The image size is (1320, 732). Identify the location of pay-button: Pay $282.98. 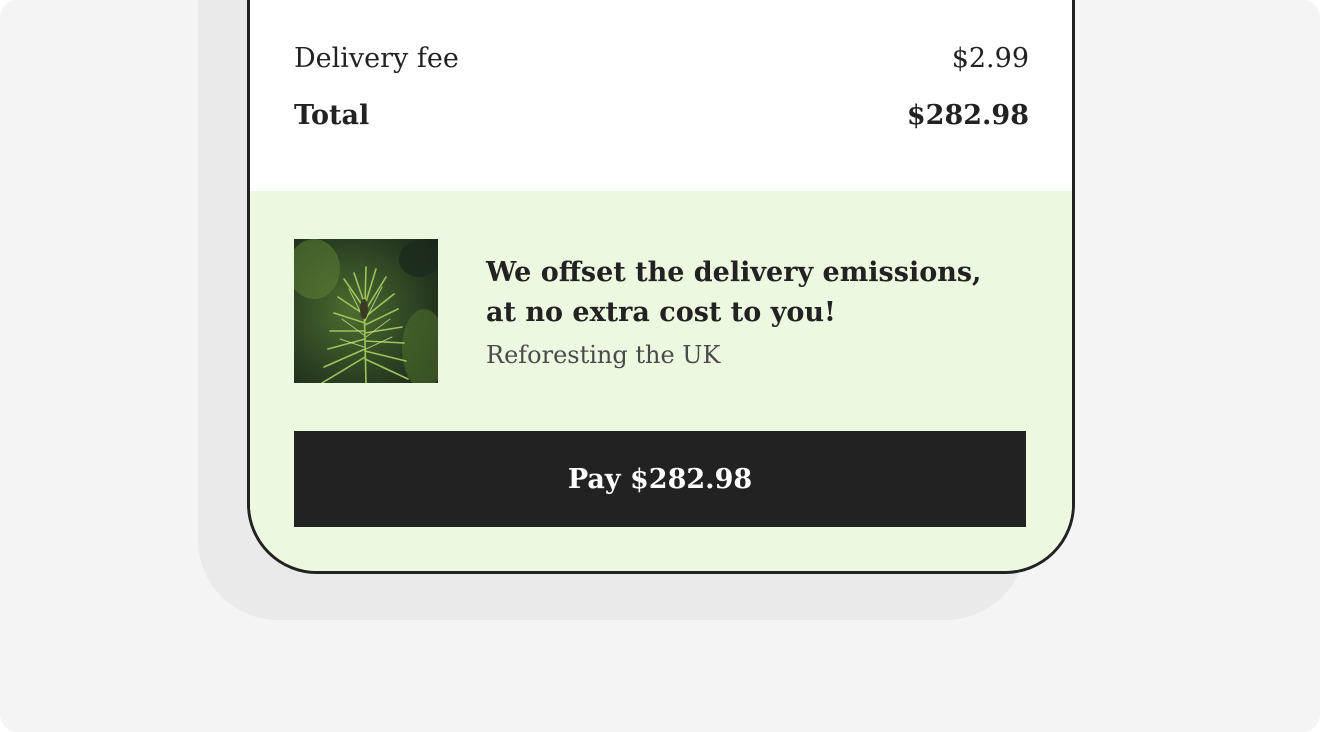
(660, 479).